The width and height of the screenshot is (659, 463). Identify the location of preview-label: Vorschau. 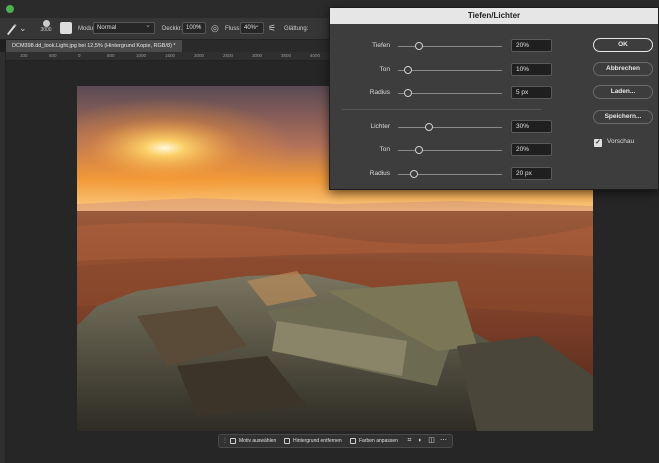
(621, 141).